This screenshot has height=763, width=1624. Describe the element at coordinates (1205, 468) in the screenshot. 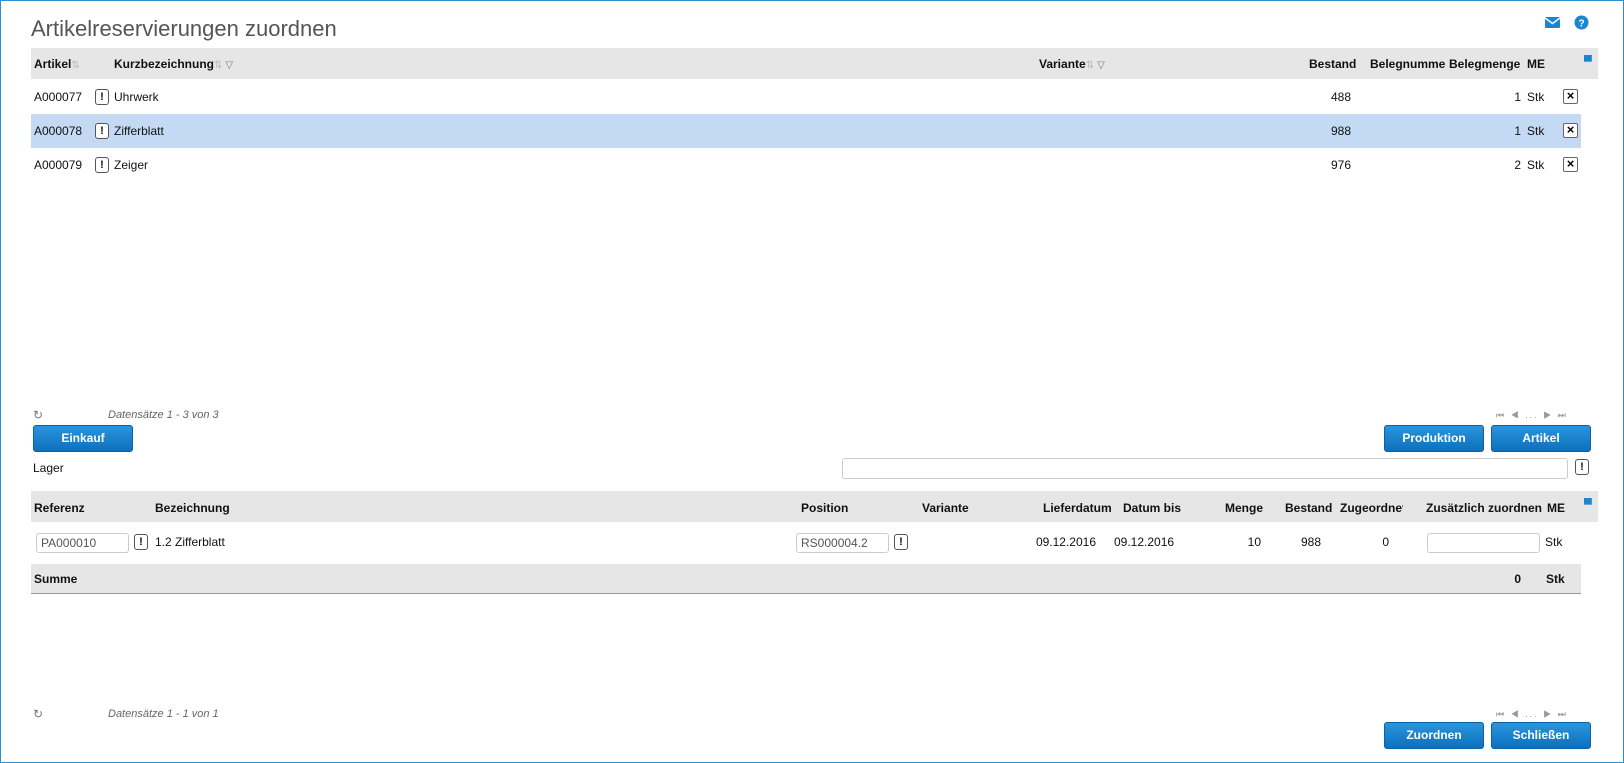

I see `lager-input` at that location.